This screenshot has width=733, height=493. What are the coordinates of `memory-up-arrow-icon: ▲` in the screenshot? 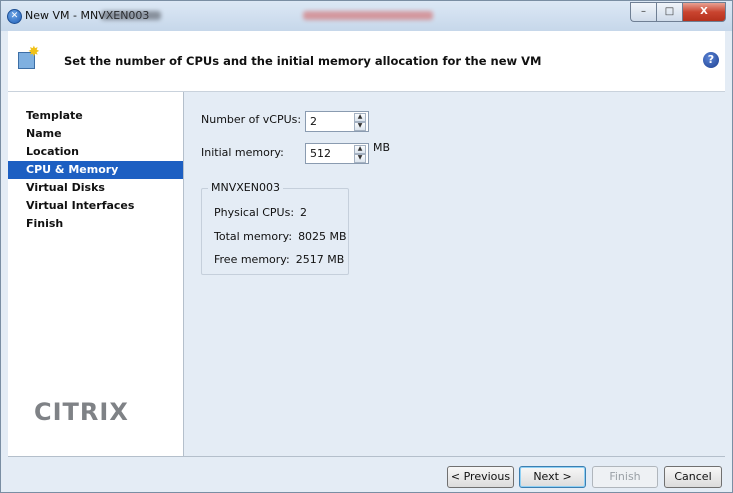 It's located at (360, 149).